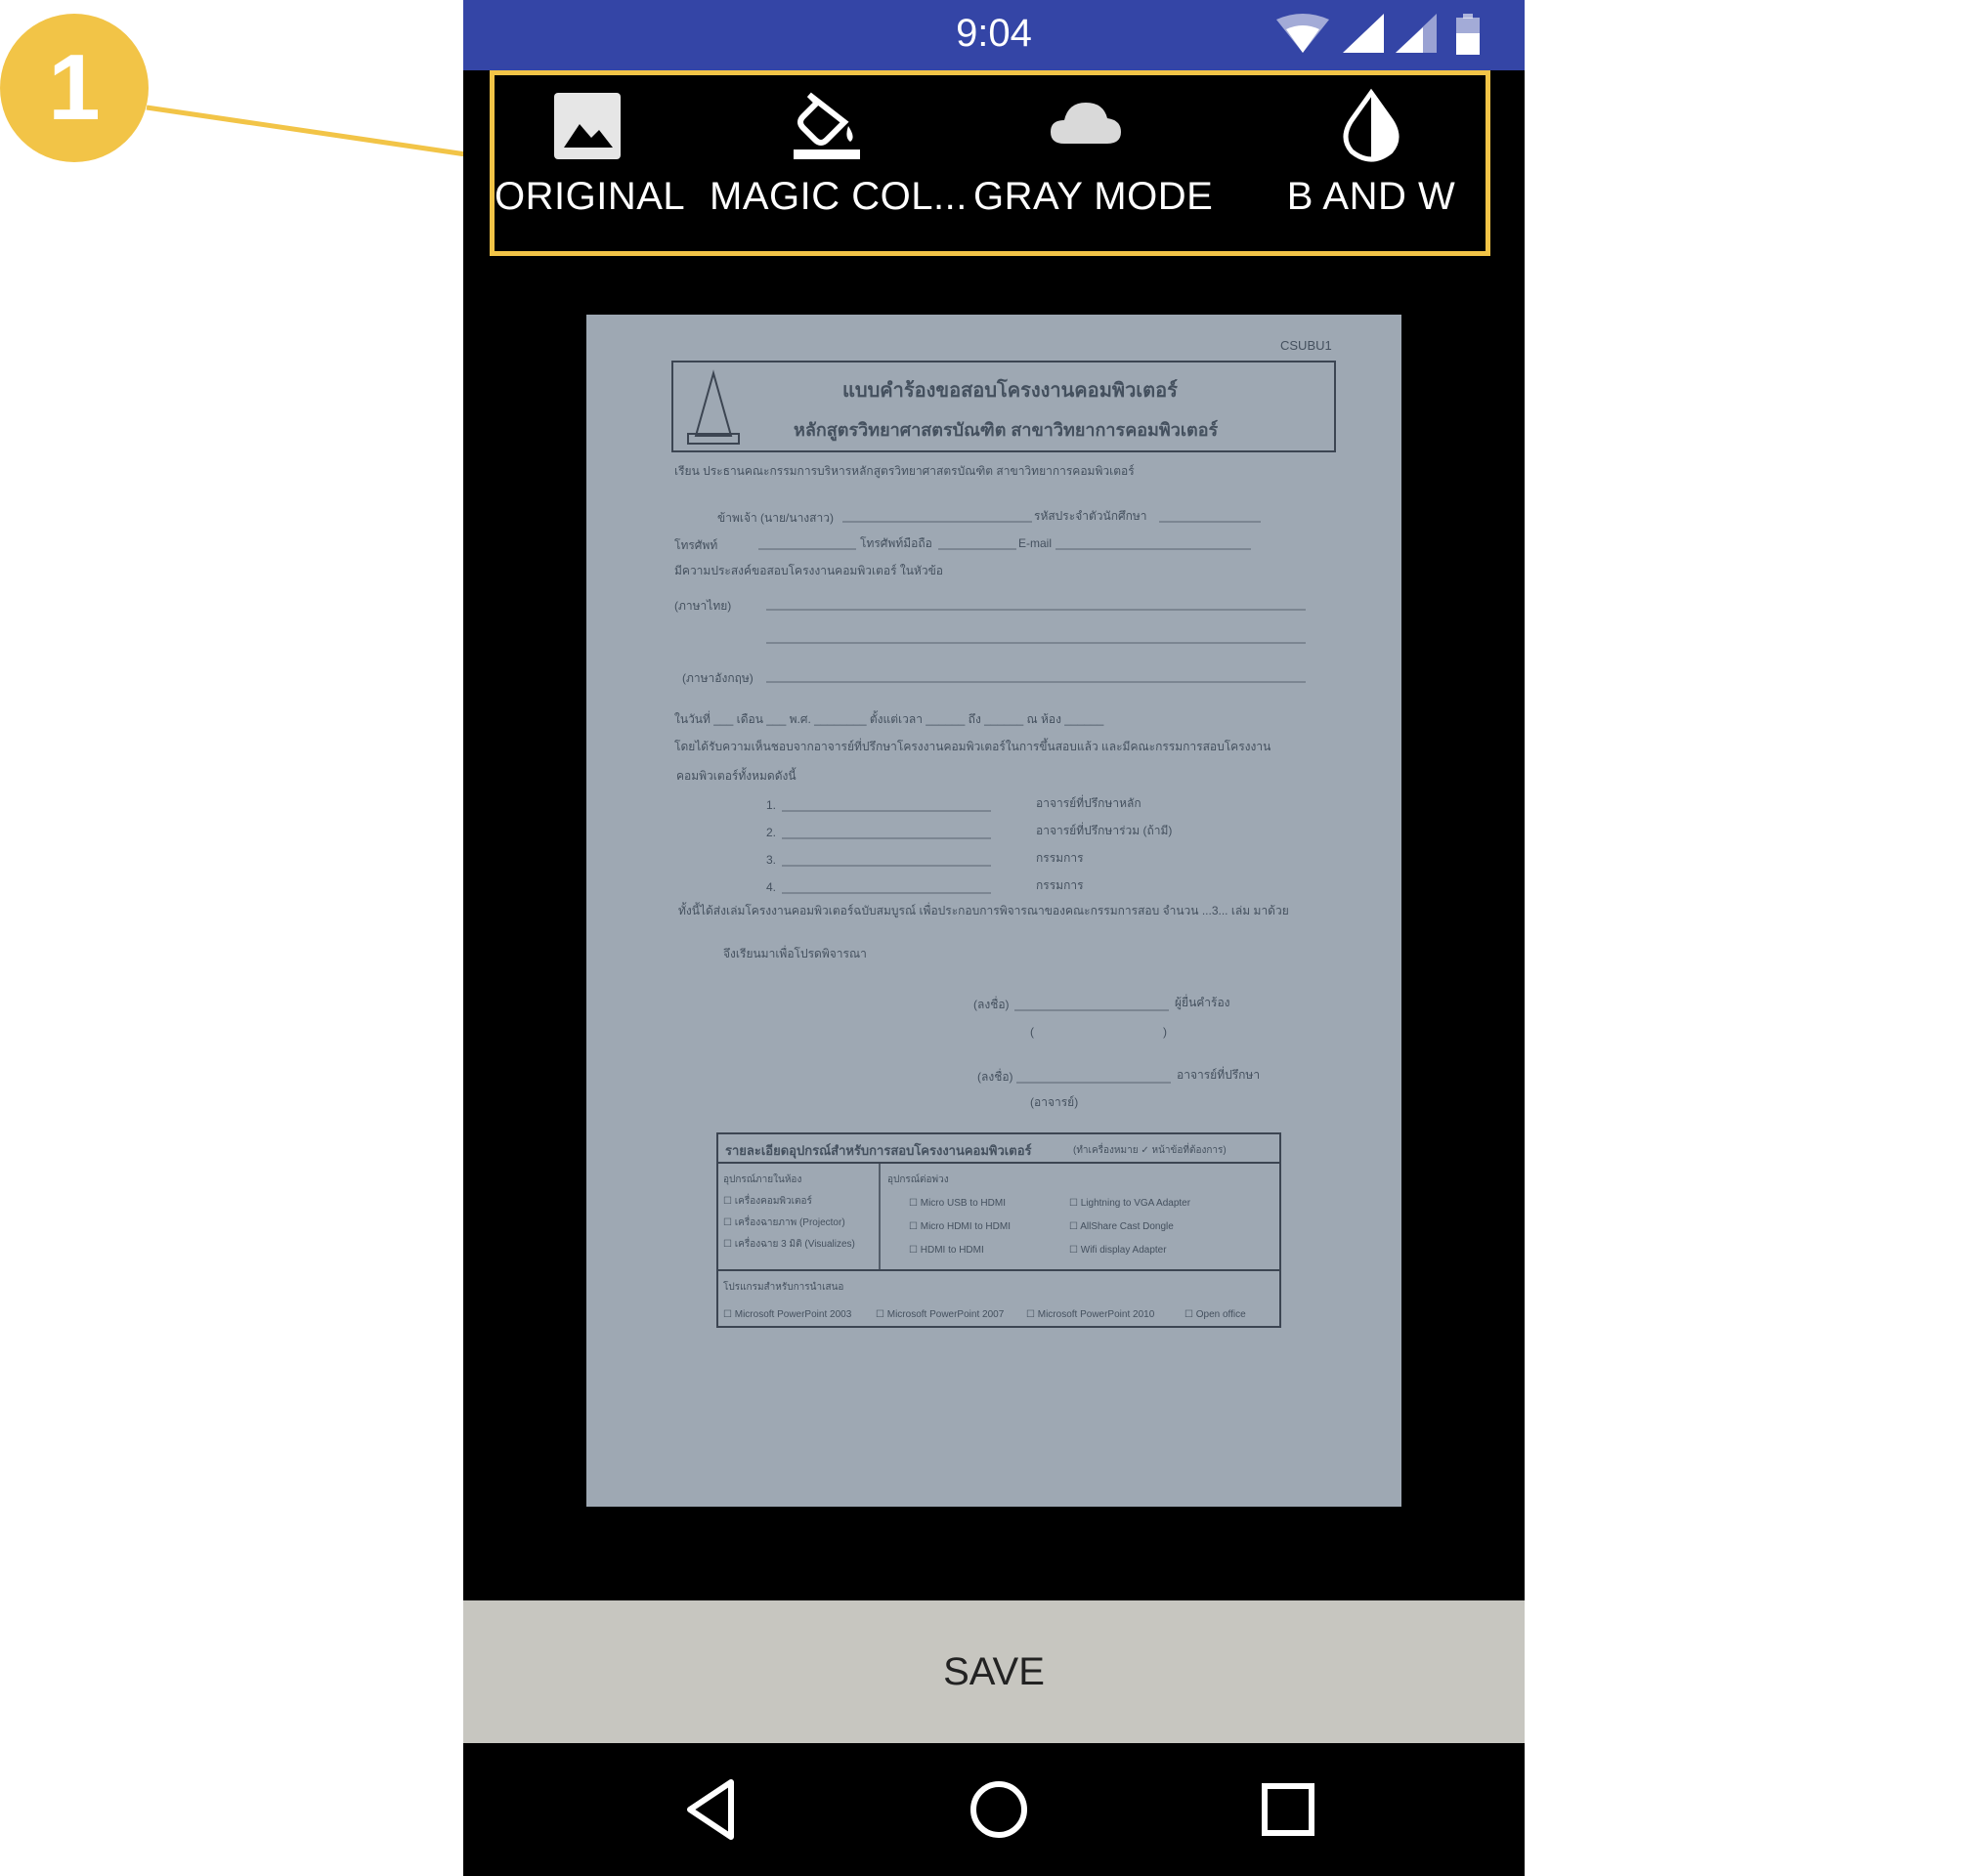 The height and width of the screenshot is (1876, 1981). I want to click on committee-no: 3., so click(771, 860).